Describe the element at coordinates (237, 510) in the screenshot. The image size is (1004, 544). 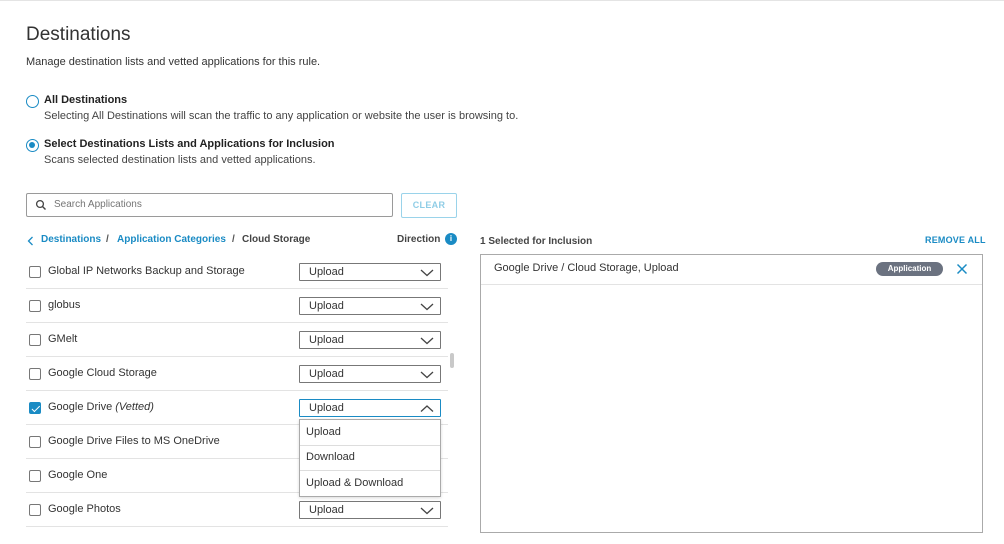
I see `list-item: Google Photos Upload` at that location.